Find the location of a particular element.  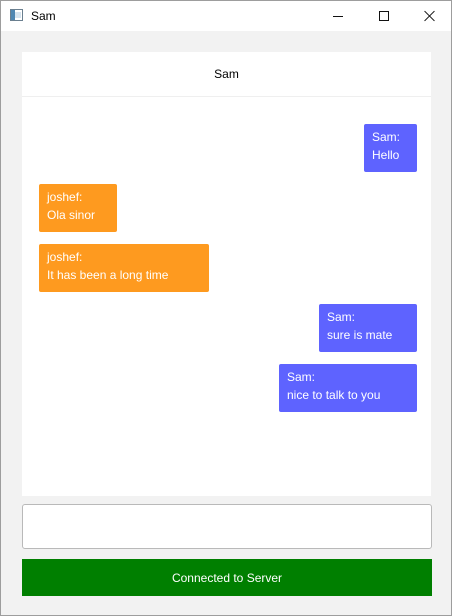

connection-status-button: Connected to Server is located at coordinates (227, 577).